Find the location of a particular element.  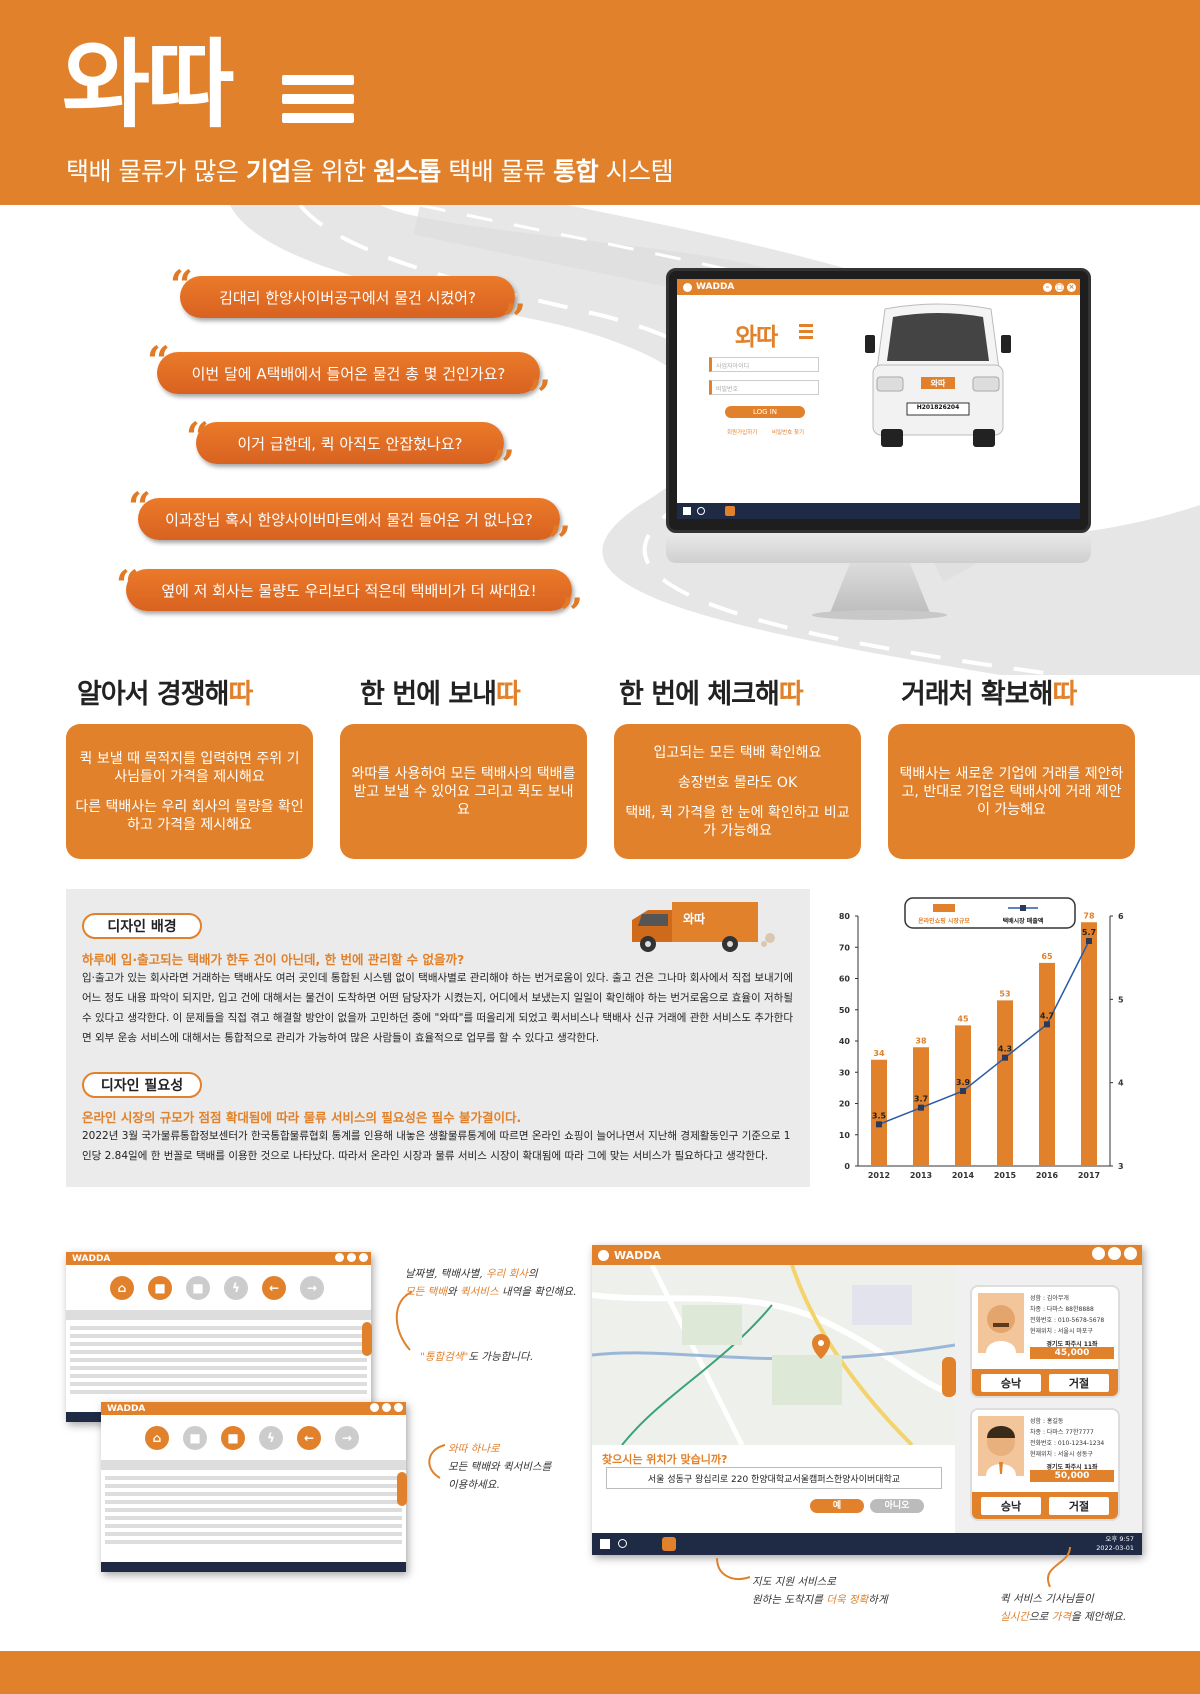

logo-stripes-icon is located at coordinates (318, 103).